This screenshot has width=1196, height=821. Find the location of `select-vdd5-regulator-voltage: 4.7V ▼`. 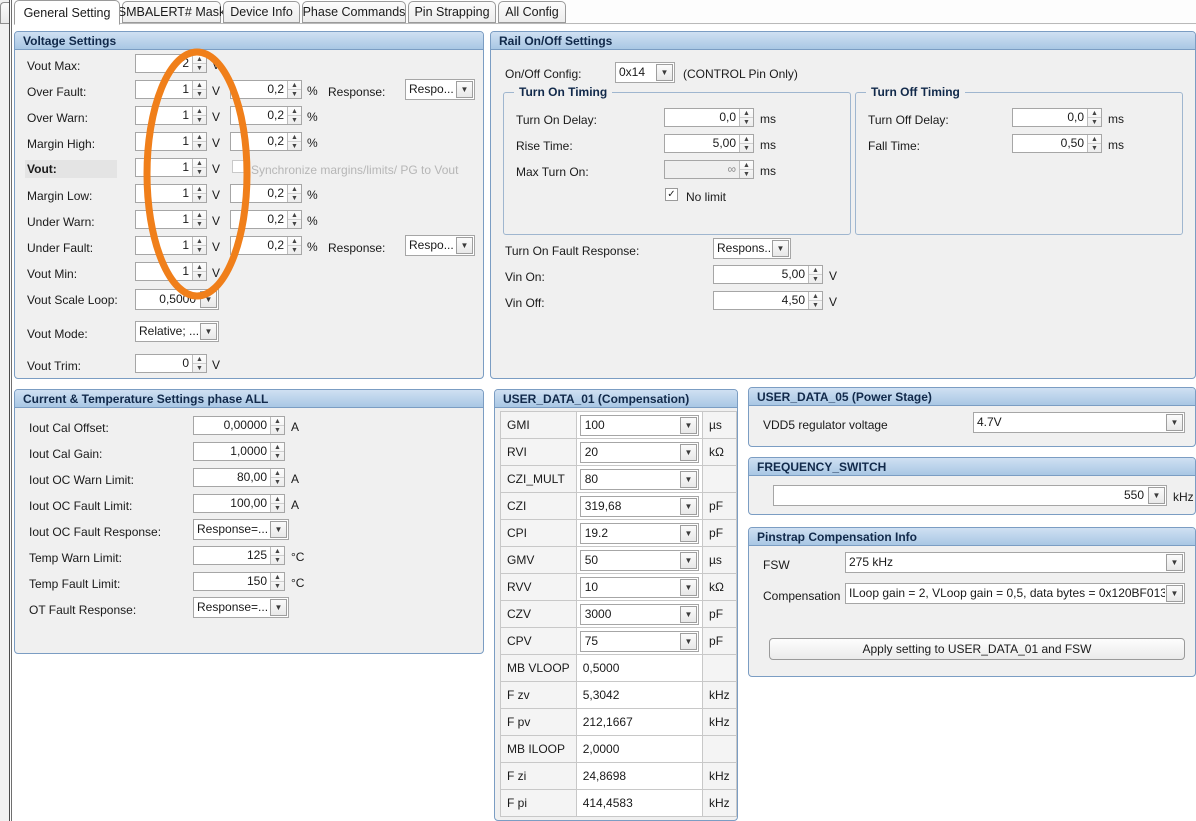

select-vdd5-regulator-voltage: 4.7V ▼ is located at coordinates (1079, 422).